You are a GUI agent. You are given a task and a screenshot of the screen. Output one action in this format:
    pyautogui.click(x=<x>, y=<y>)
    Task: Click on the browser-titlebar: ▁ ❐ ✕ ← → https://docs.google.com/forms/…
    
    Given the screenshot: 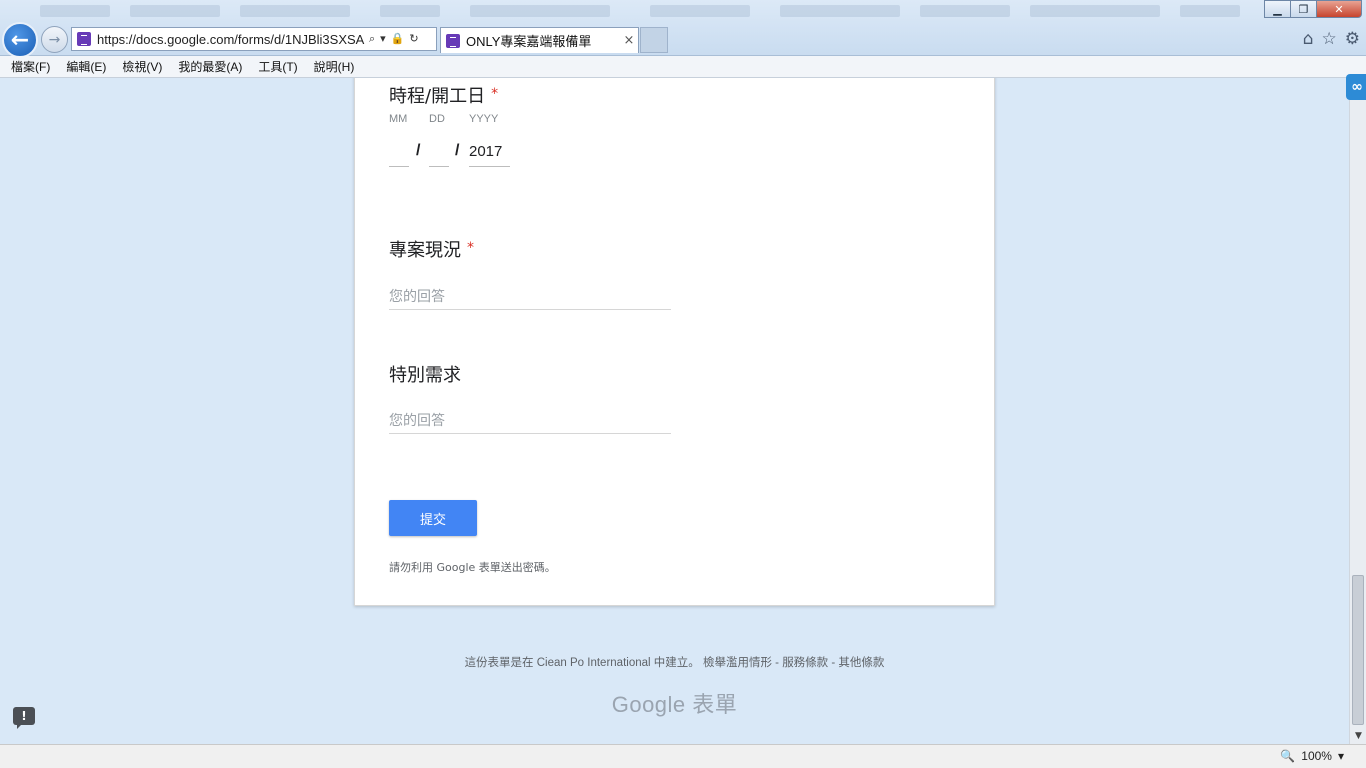 What is the action you would take?
    pyautogui.click(x=683, y=29)
    